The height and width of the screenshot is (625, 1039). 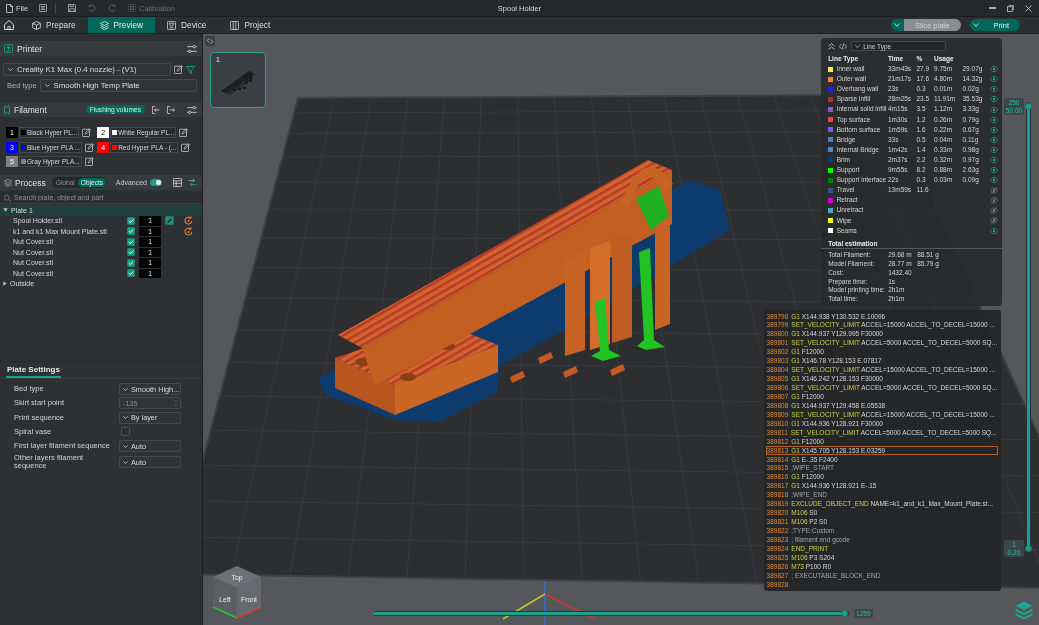 What do you see at coordinates (250, 25) in the screenshot?
I see `tab: Project` at bounding box center [250, 25].